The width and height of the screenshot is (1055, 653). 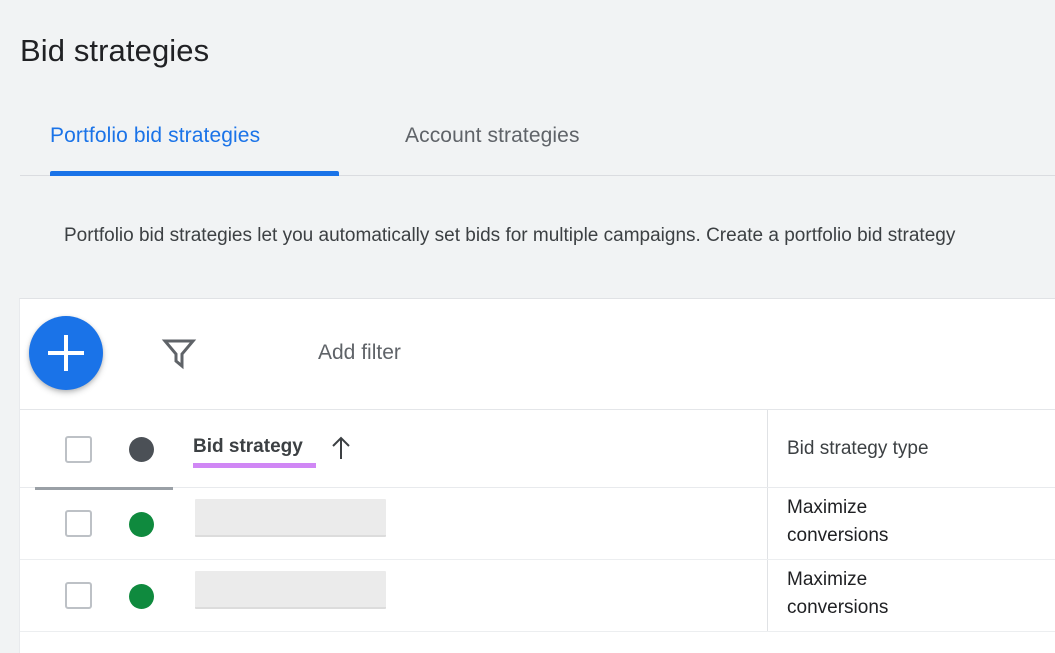 I want to click on column-header-bid-strategy: Bid strategy, so click(x=248, y=447).